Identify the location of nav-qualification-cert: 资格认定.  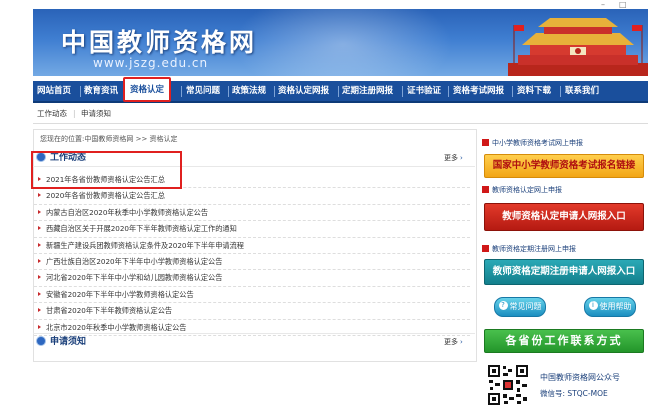
(147, 89).